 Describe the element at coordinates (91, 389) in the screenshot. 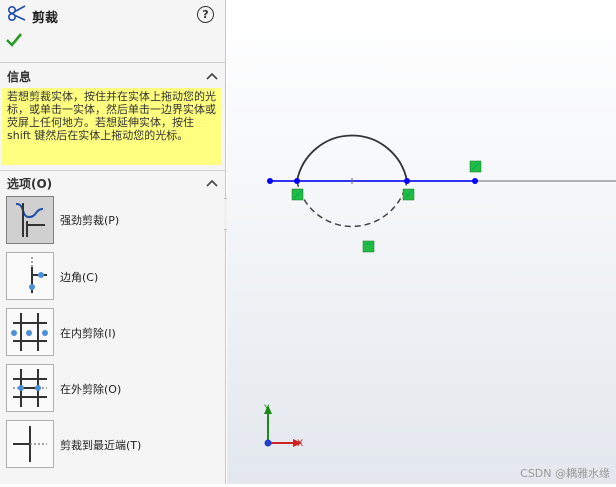

I see `option-label-trim-outside: 在外剪除(O)` at that location.